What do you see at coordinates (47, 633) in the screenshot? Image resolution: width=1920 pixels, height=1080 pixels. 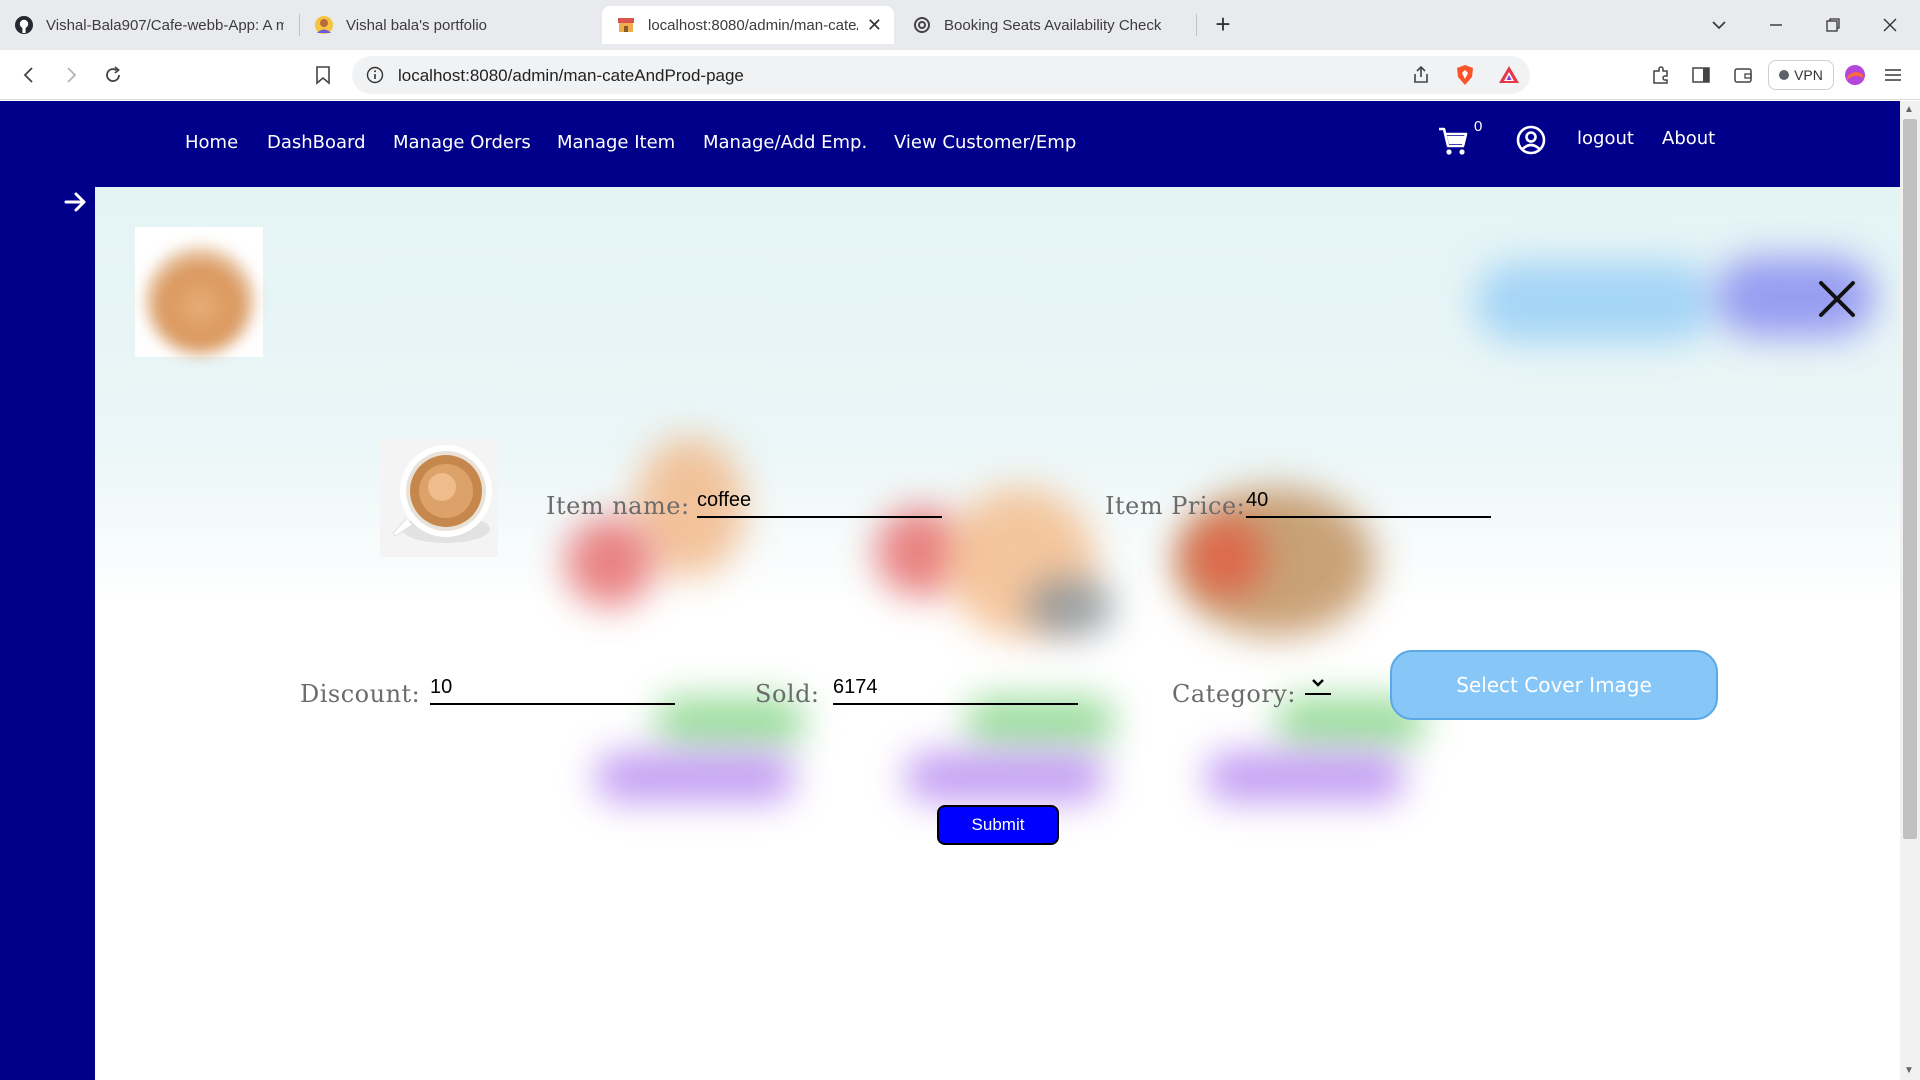 I see `side-panel` at bounding box center [47, 633].